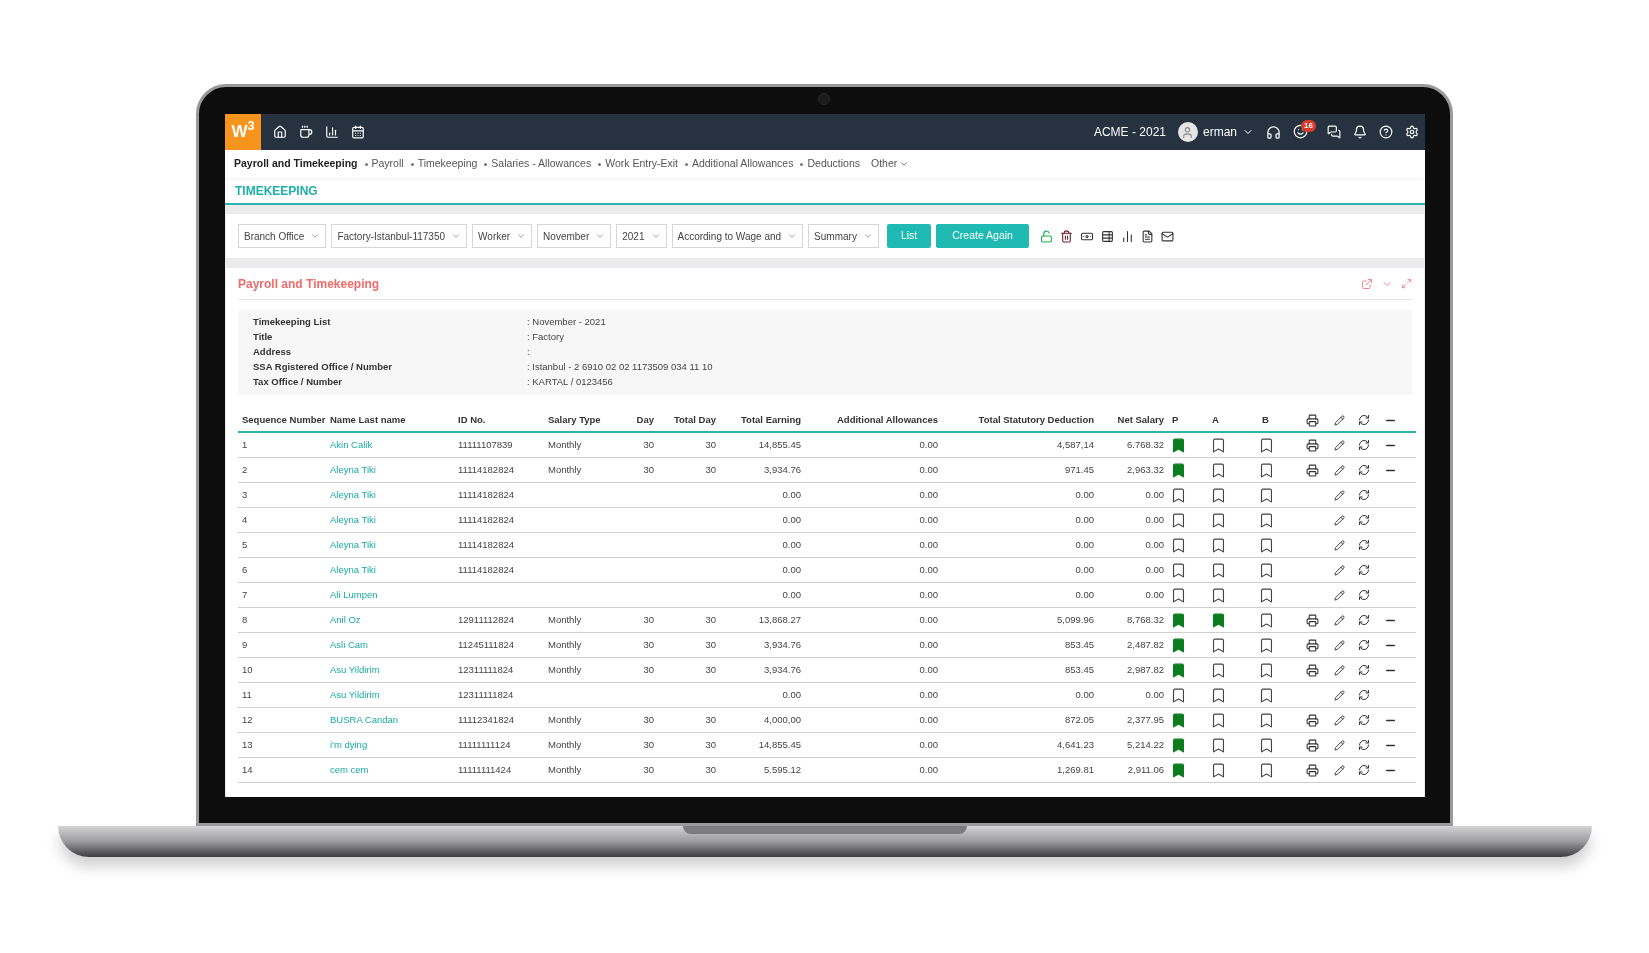 This screenshot has width=1649, height=953. Describe the element at coordinates (1386, 132) in the screenshot. I see `help-icon` at that location.